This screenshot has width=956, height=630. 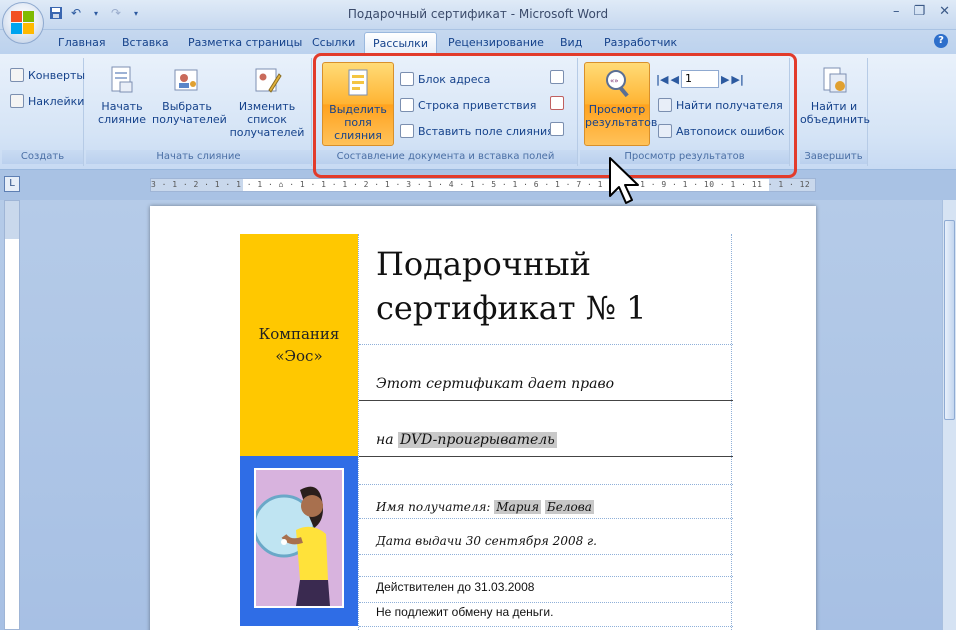 What do you see at coordinates (47, 75) in the screenshot?
I see `envelopes-button: Конверты` at bounding box center [47, 75].